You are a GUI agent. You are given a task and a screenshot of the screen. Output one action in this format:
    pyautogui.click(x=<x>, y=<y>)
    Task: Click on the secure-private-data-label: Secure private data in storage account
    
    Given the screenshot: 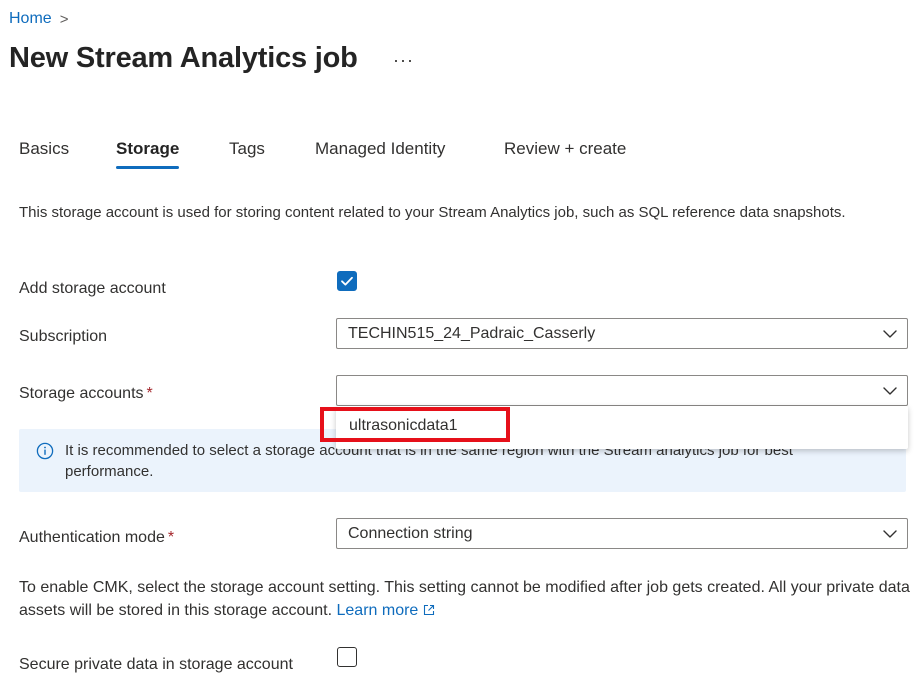 What is the action you would take?
    pyautogui.click(x=156, y=664)
    